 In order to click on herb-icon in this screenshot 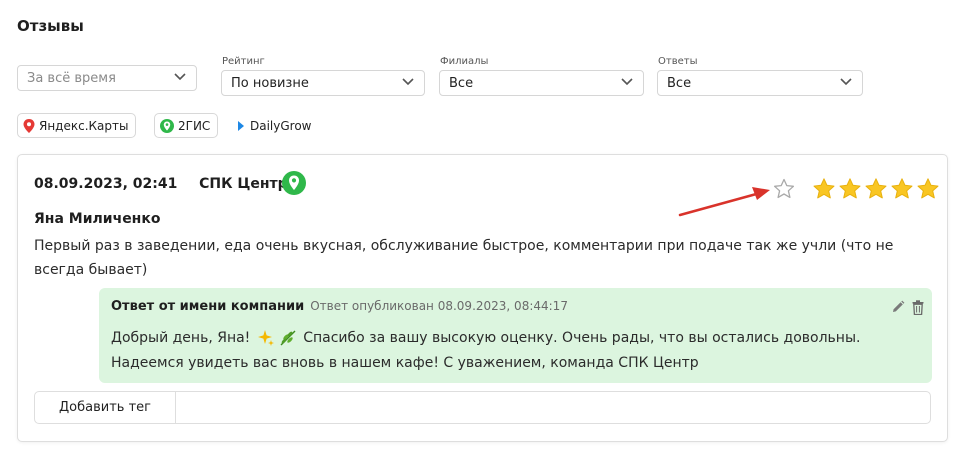, I will do `click(288, 338)`.